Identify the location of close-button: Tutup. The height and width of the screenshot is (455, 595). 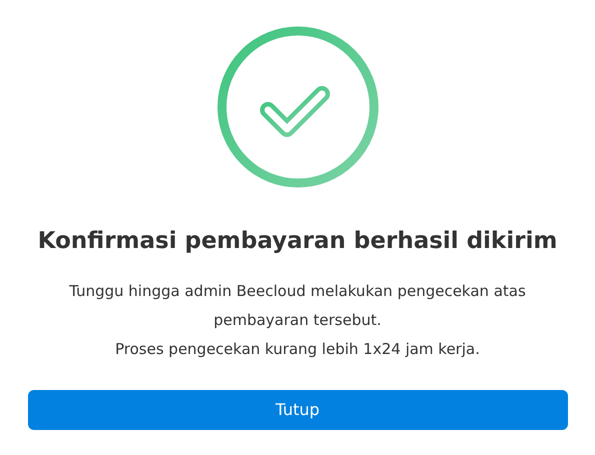
(298, 410).